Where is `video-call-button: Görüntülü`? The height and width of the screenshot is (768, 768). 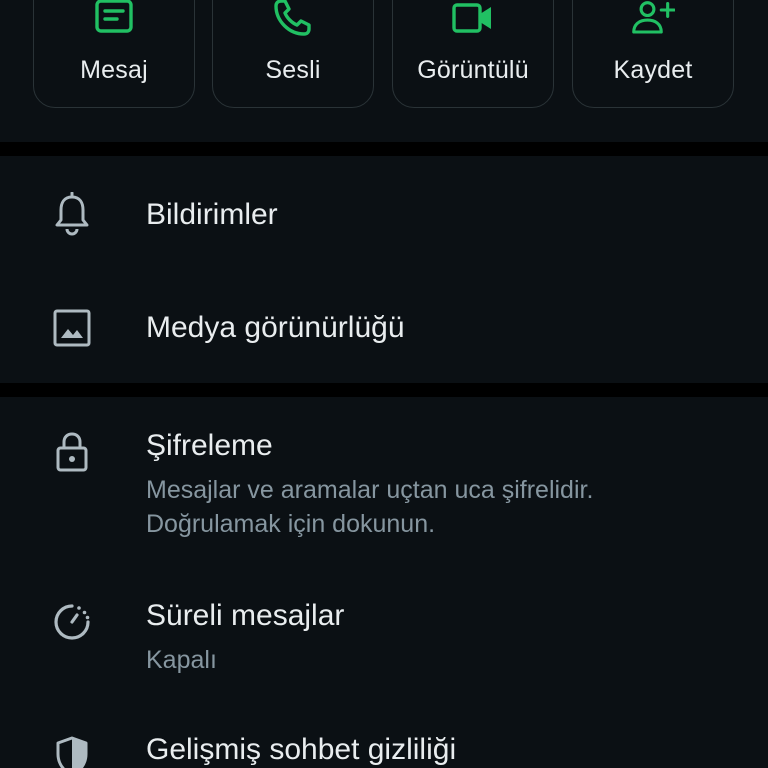
video-call-button: Görüntülü is located at coordinates (473, 54).